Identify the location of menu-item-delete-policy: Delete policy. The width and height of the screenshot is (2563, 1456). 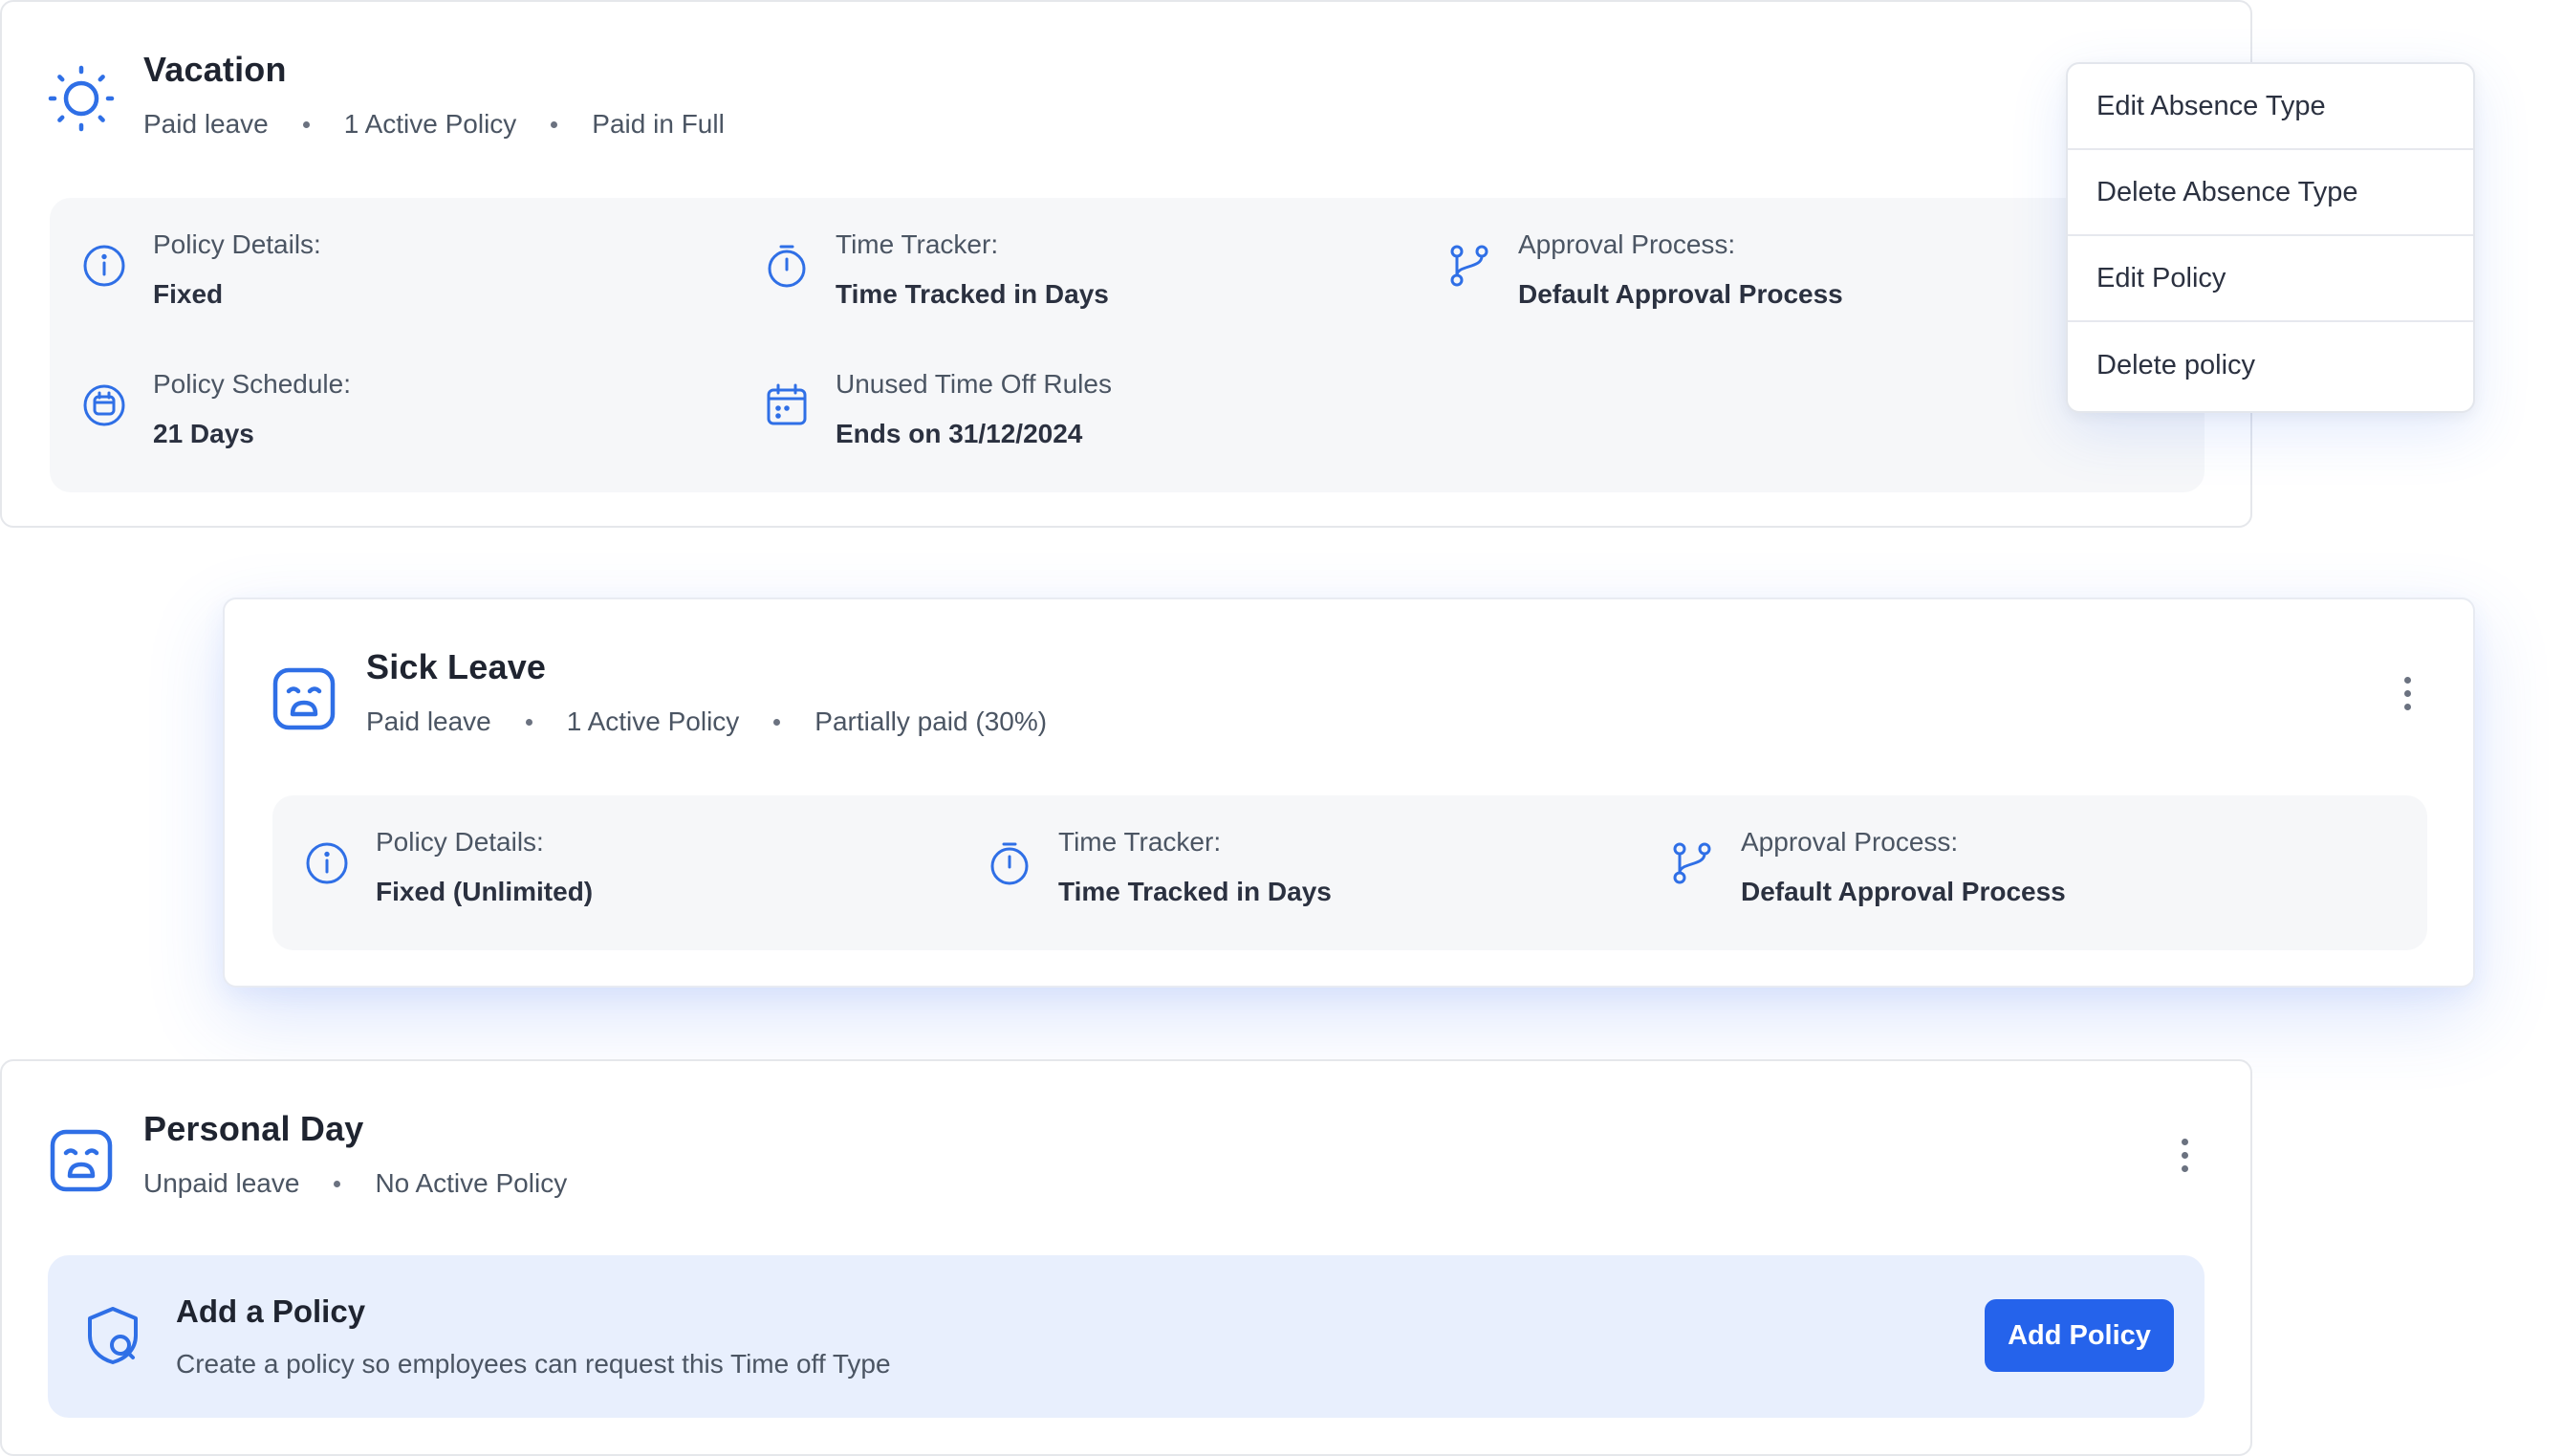
(2270, 365).